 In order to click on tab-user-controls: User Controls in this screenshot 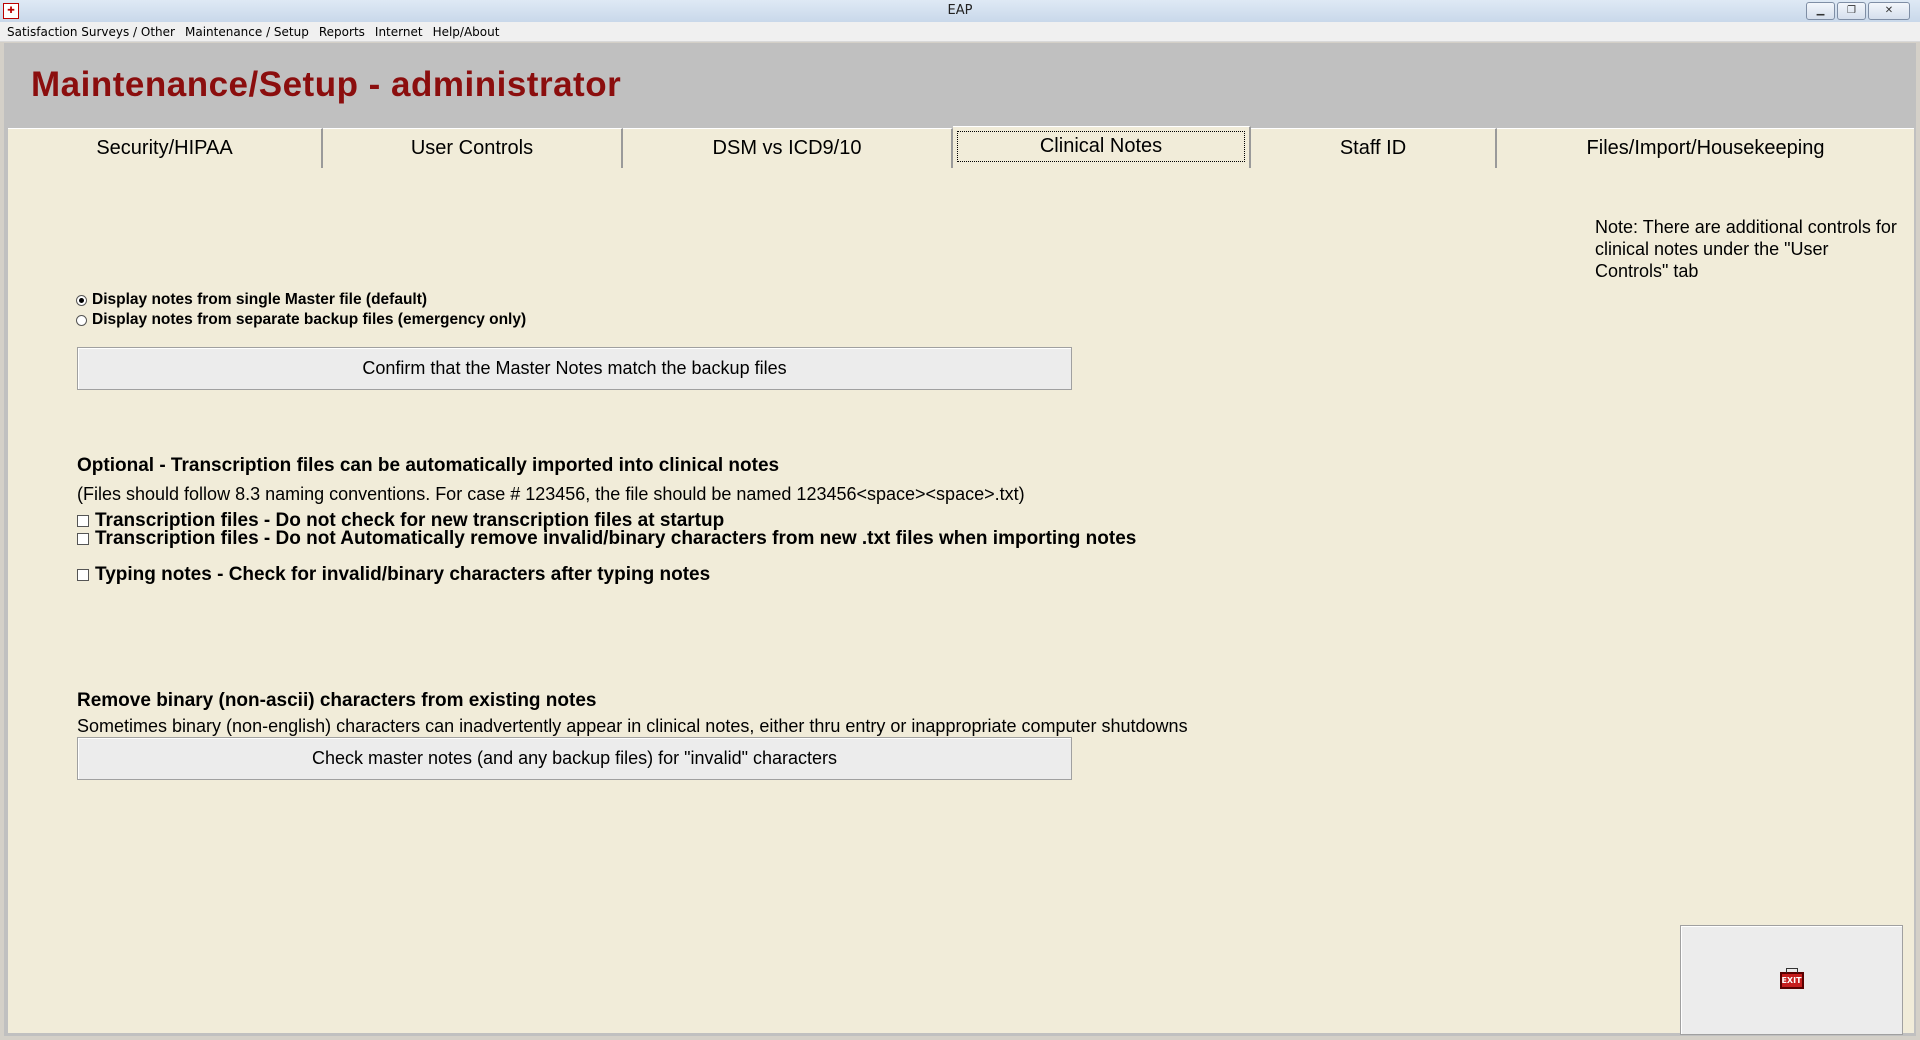, I will do `click(473, 148)`.